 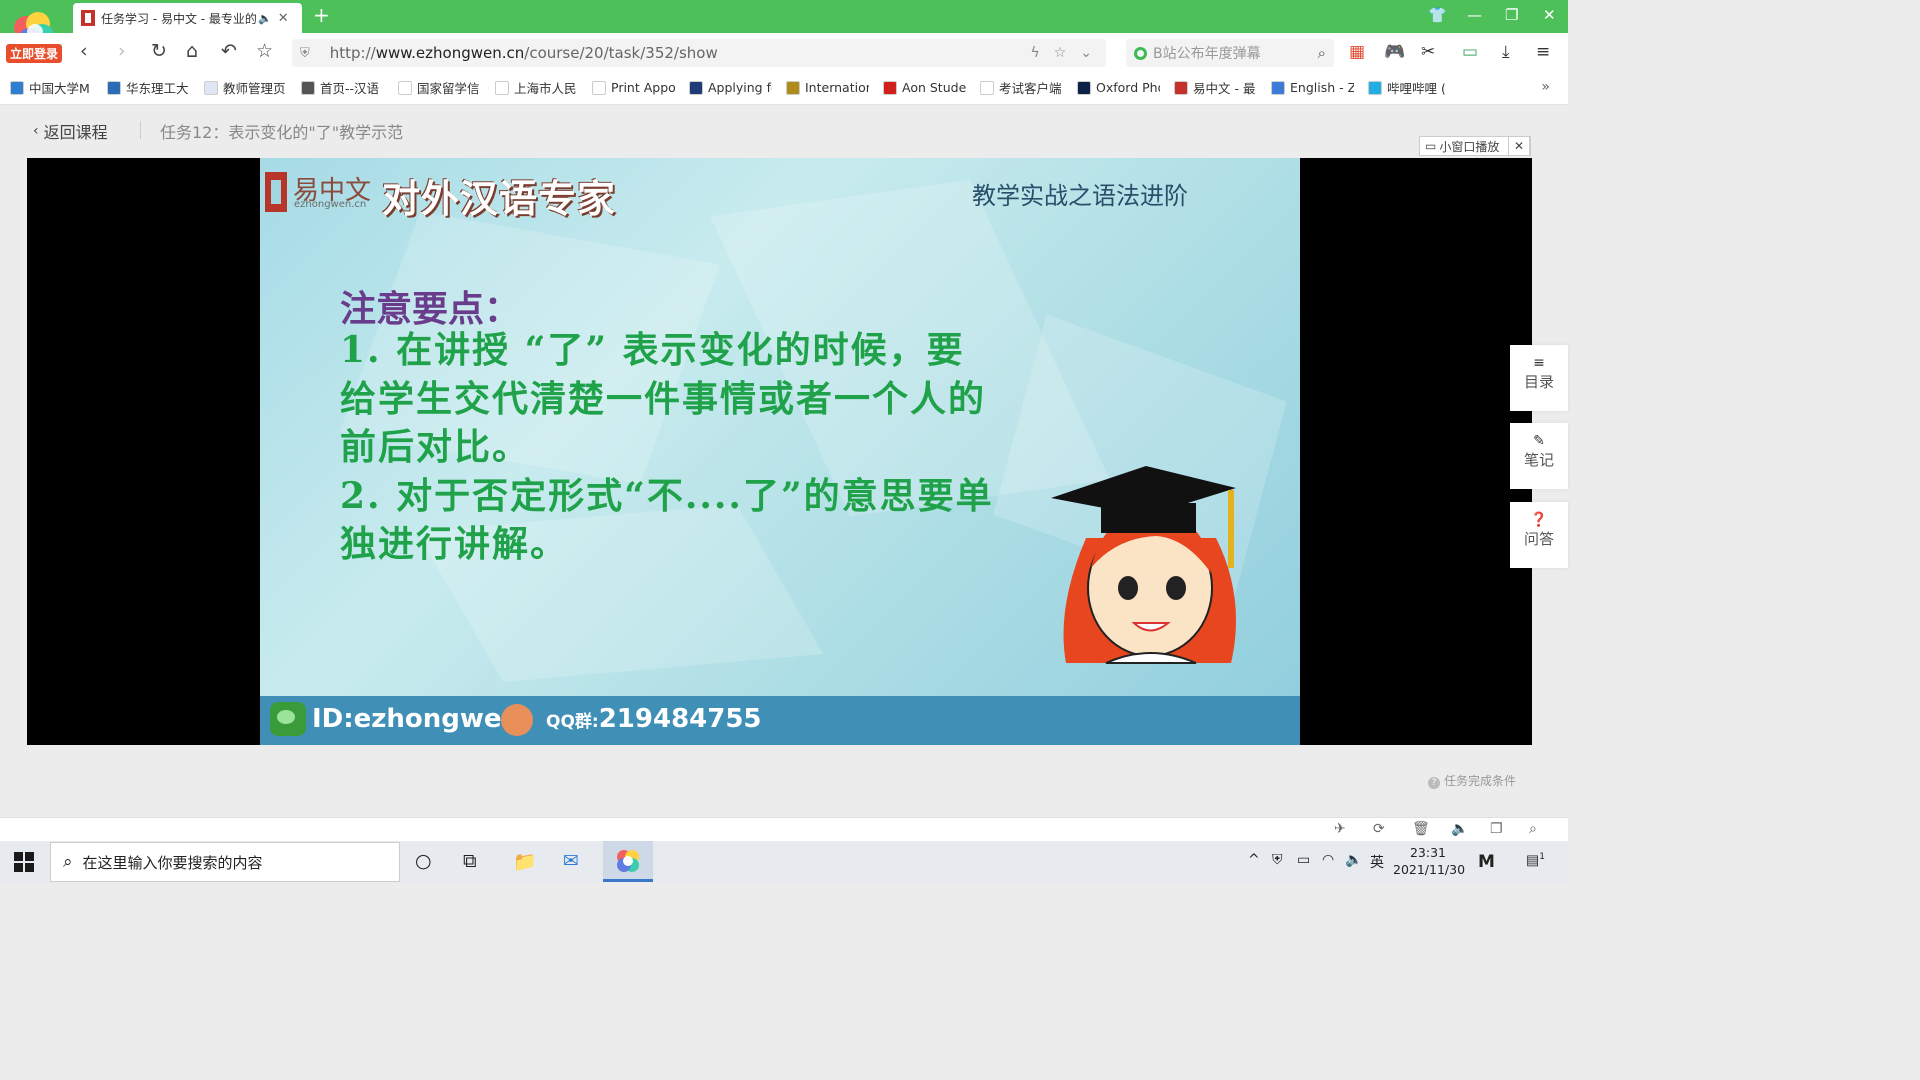 I want to click on menu-icon: ≡, so click(x=1543, y=52).